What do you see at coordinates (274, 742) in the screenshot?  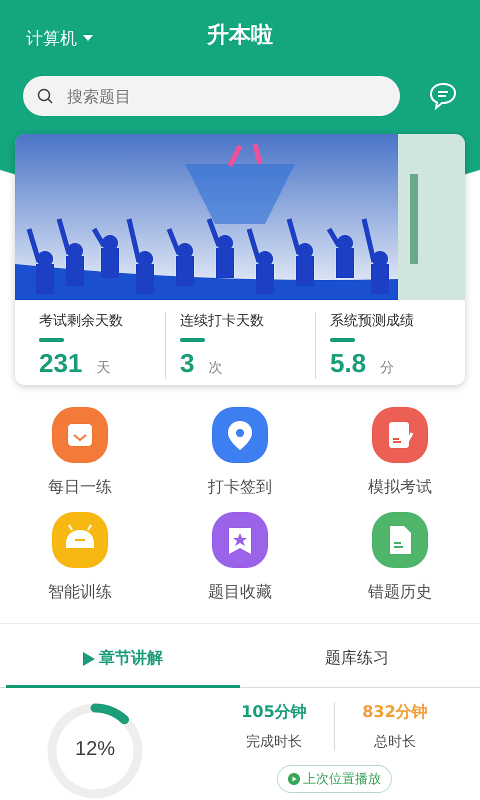 I see `duration-label: 完成时长` at bounding box center [274, 742].